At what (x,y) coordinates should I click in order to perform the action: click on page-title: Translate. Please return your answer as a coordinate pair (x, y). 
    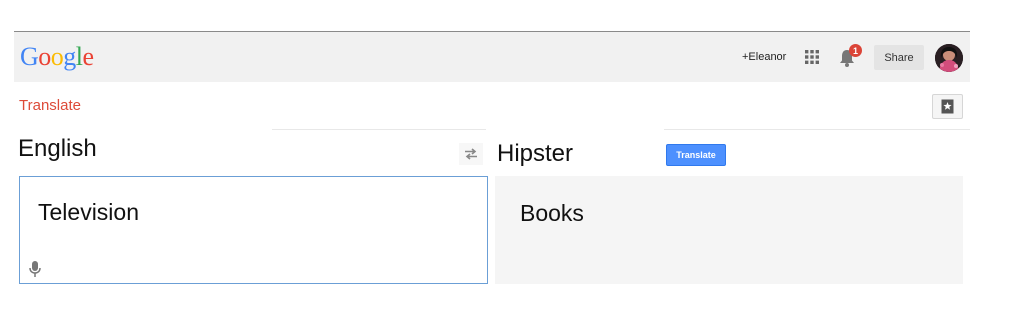
    Looking at the image, I should click on (50, 105).